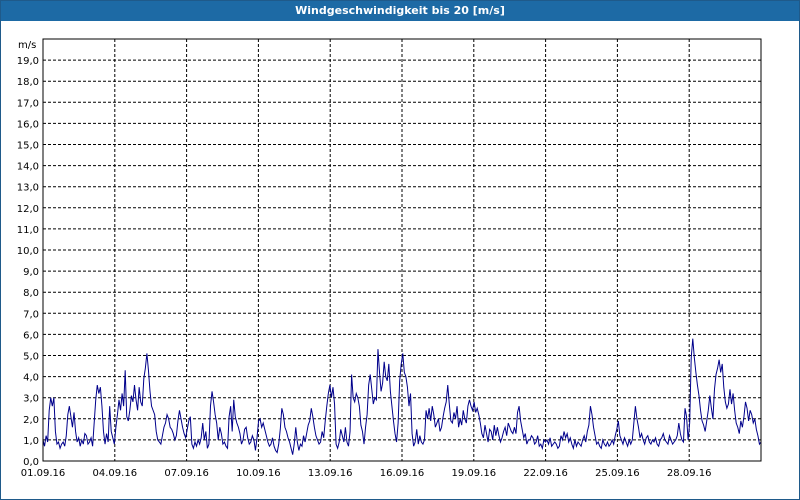  I want to click on x-tick-label: 04.09.16, so click(115, 473).